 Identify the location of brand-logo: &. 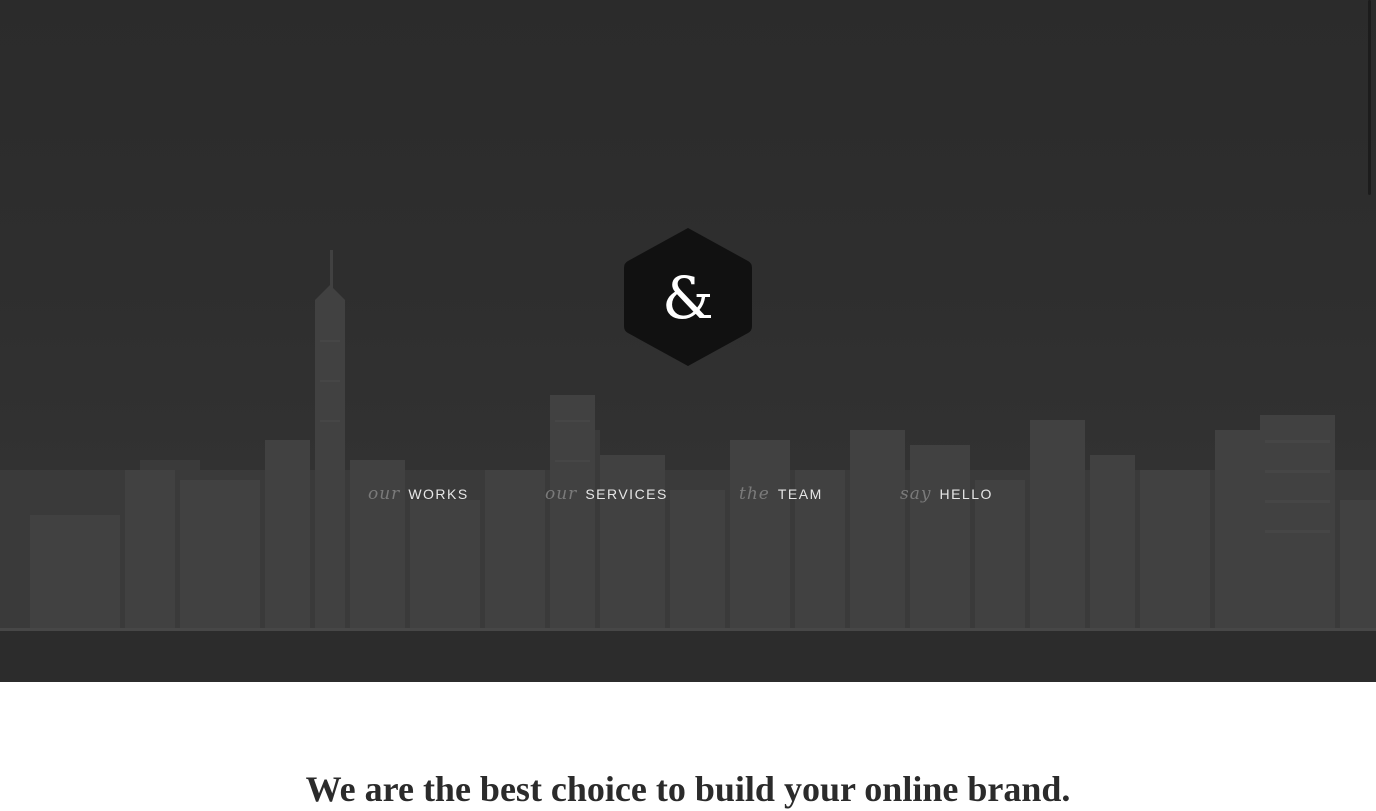
(688, 297).